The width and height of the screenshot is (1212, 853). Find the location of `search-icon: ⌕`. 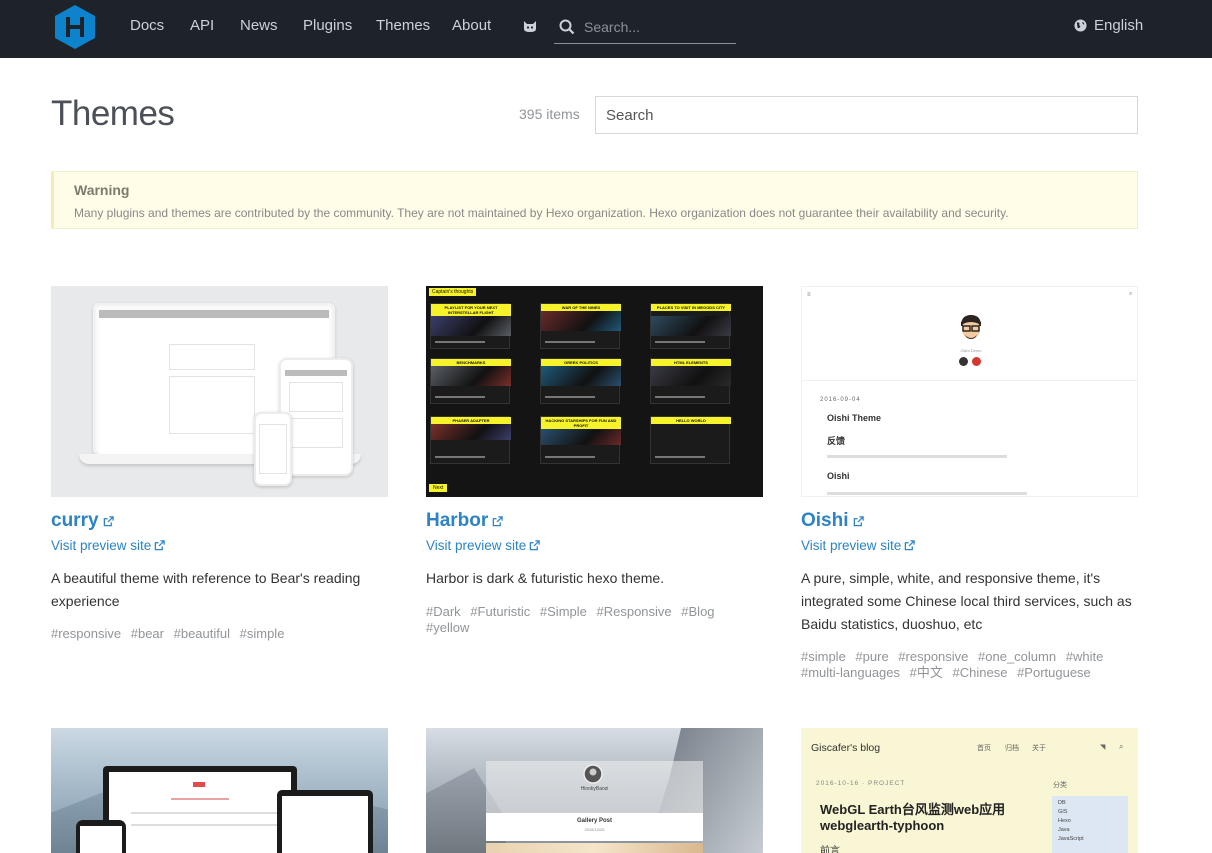

search-icon: ⌕ is located at coordinates (1121, 746).